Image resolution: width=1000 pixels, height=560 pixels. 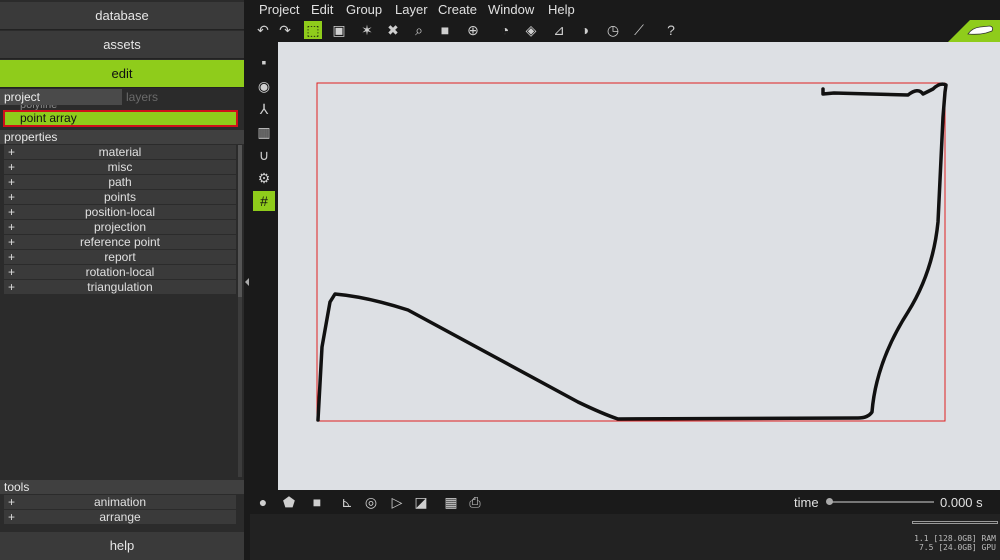 What do you see at coordinates (240, 387) in the screenshot?
I see `panel-scroll-track` at bounding box center [240, 387].